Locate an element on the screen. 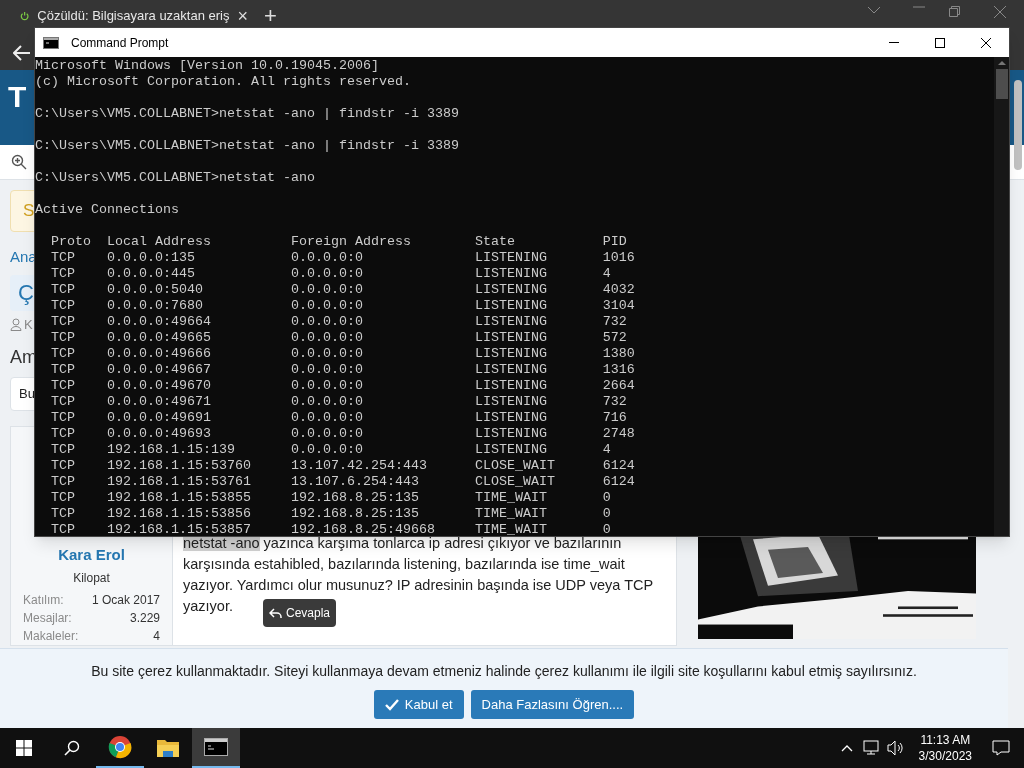 Image resolution: width=1024 pixels, height=768 pixels. window-title: Command Prompt is located at coordinates (120, 43).